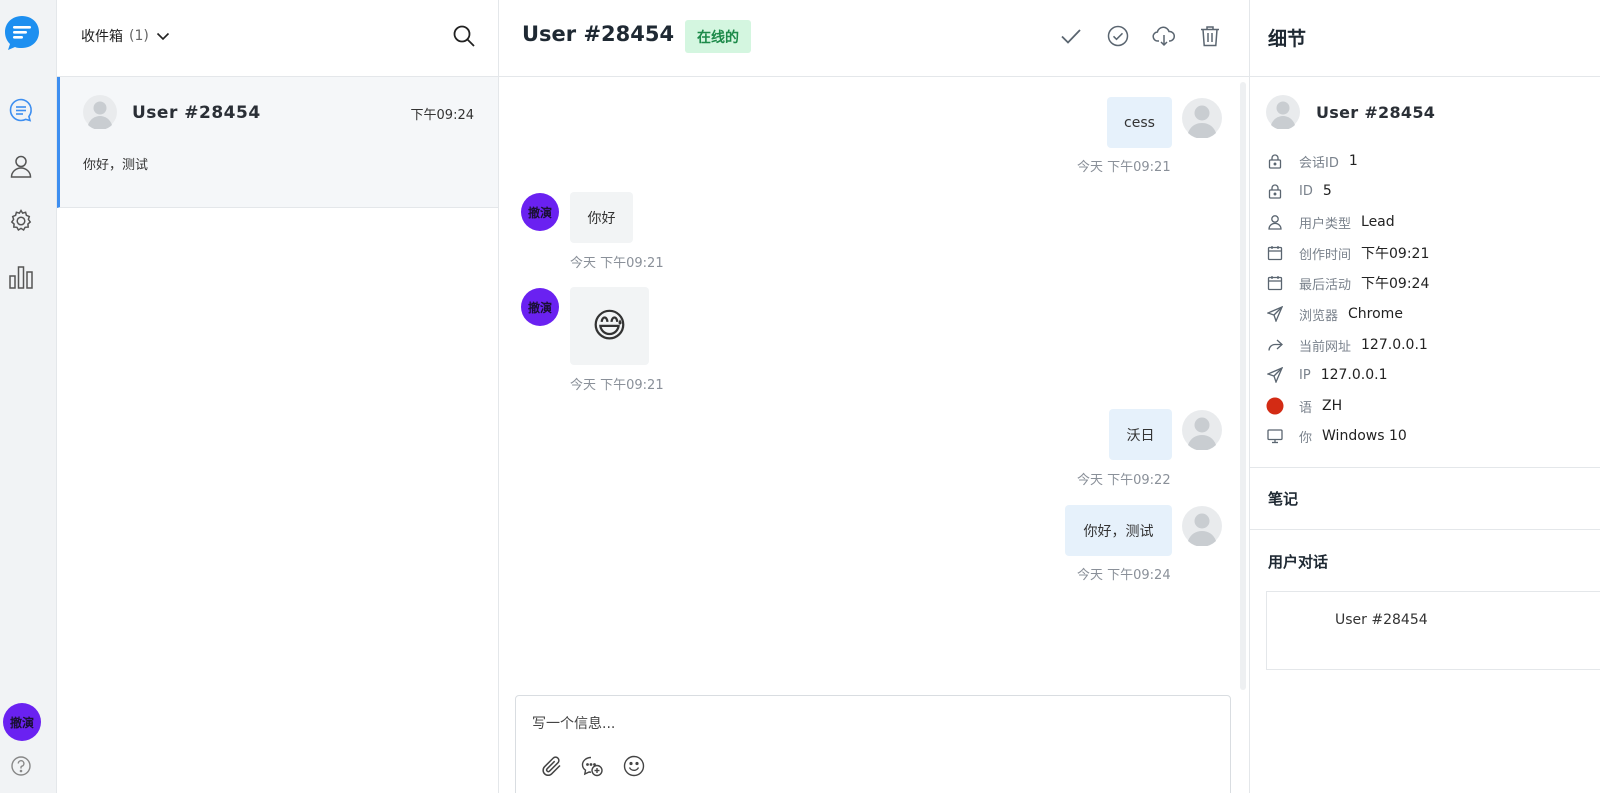 The width and height of the screenshot is (1600, 793). Describe the element at coordinates (1319, 316) in the screenshot. I see `detail-label: 浏览器` at that location.